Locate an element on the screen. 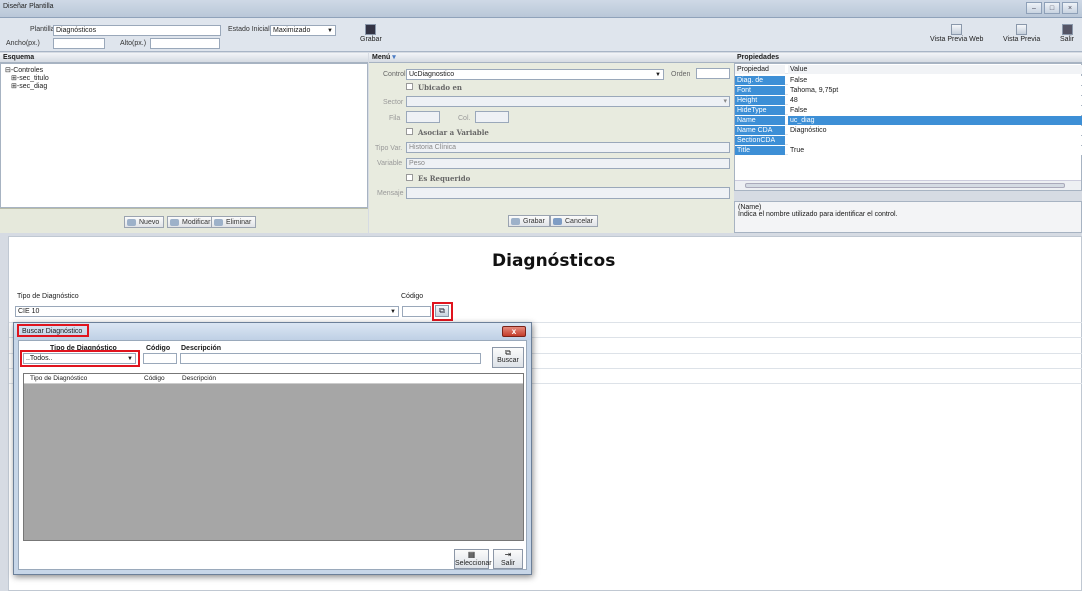  control-select: UcDiagnostico ▼ is located at coordinates (535, 74).